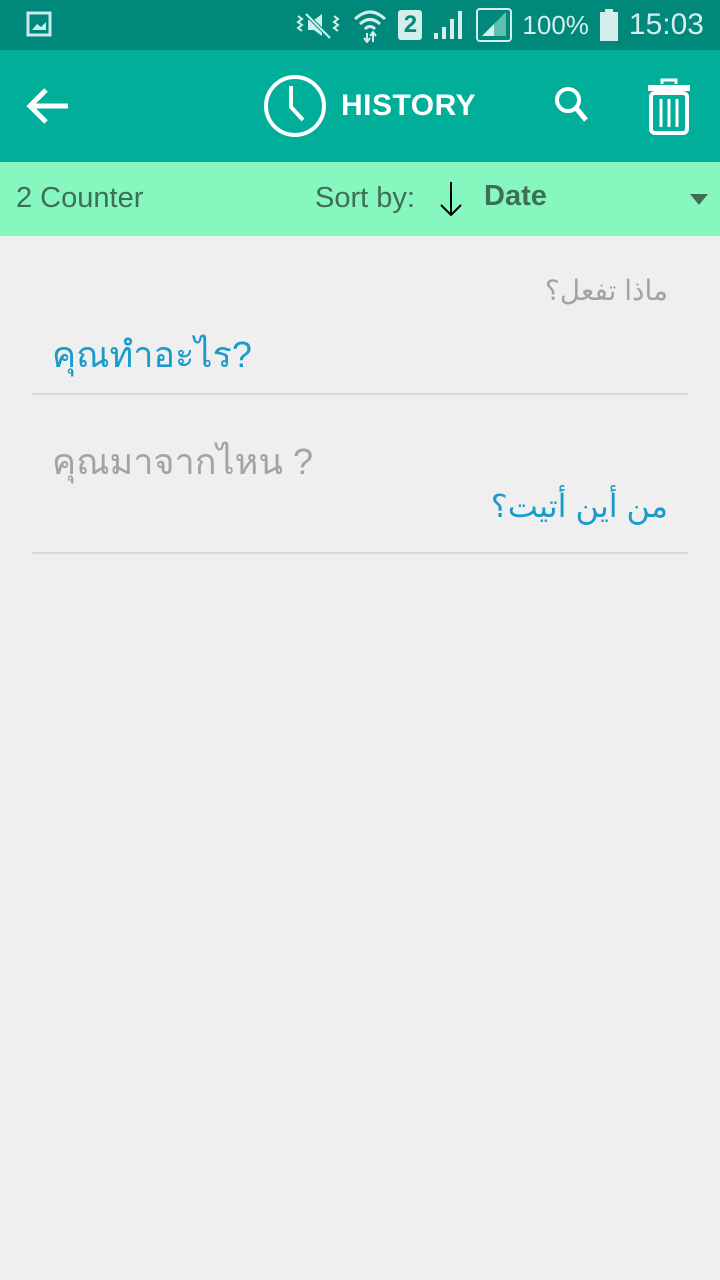 The width and height of the screenshot is (720, 1280). Describe the element at coordinates (39, 24) in the screenshot. I see `gallery-notification-icon` at that location.